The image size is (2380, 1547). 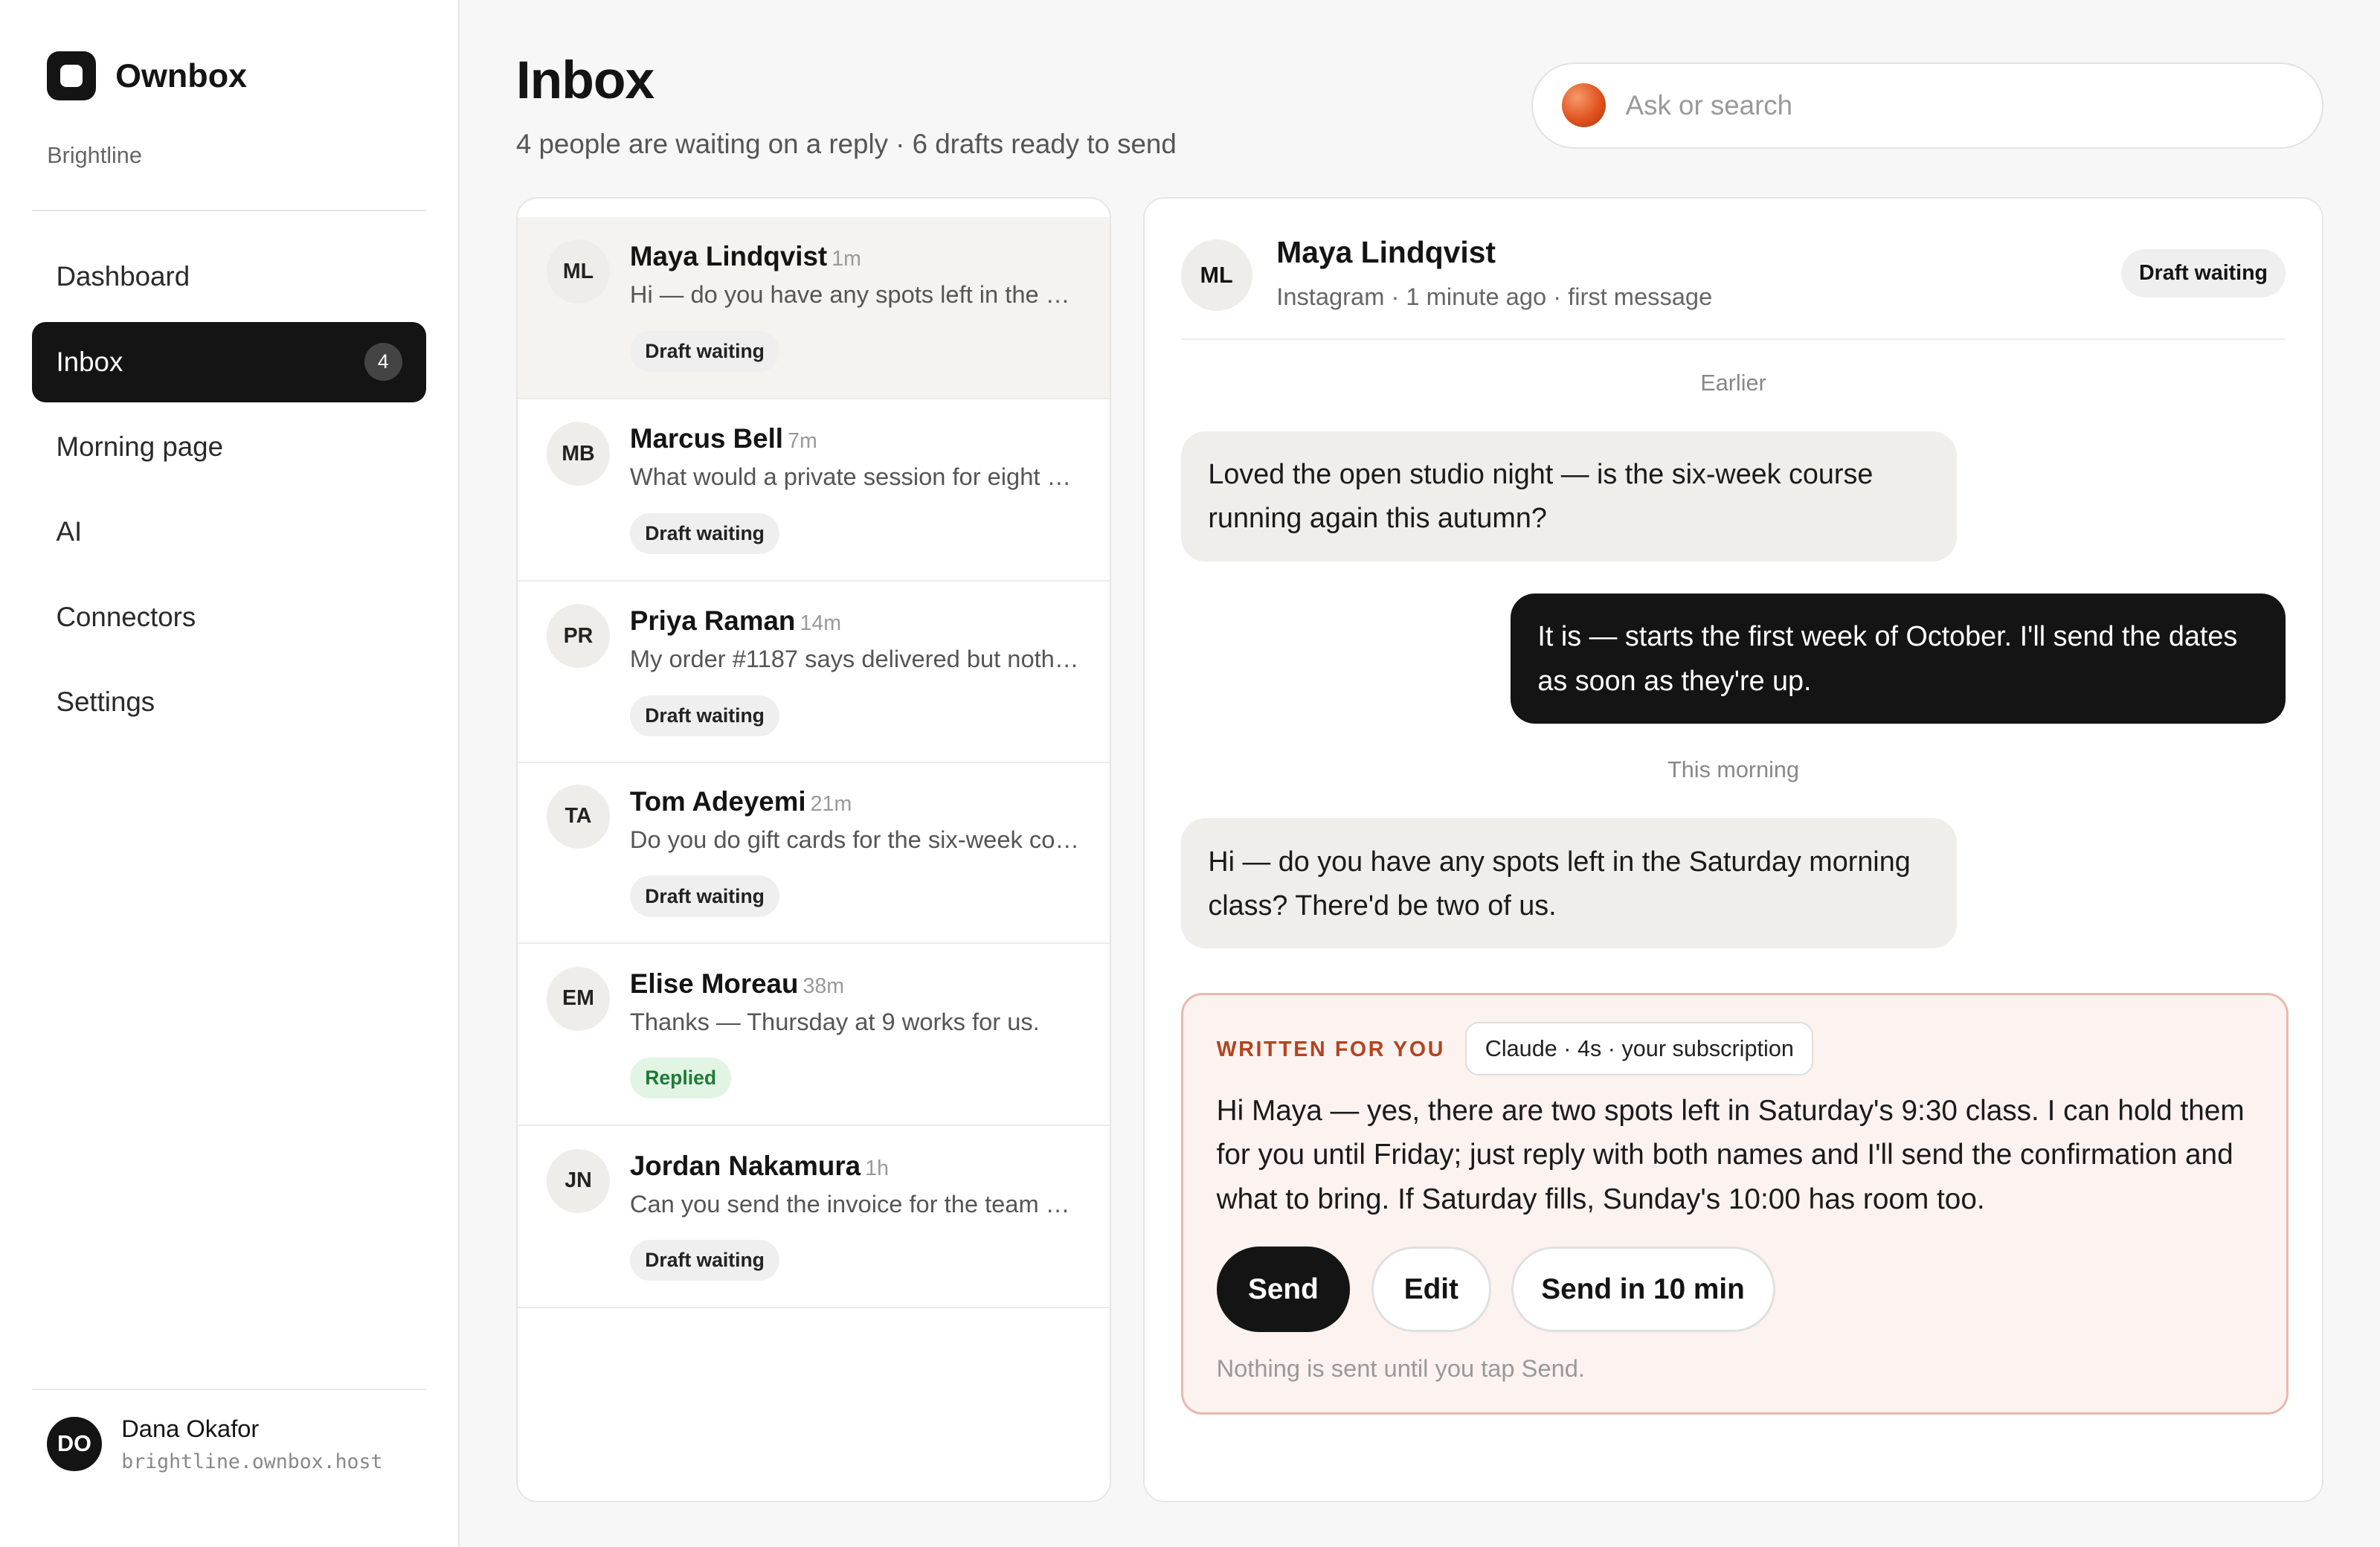 What do you see at coordinates (1640, 1049) in the screenshot?
I see `model-chip: Claude · 4s · your subscription` at bounding box center [1640, 1049].